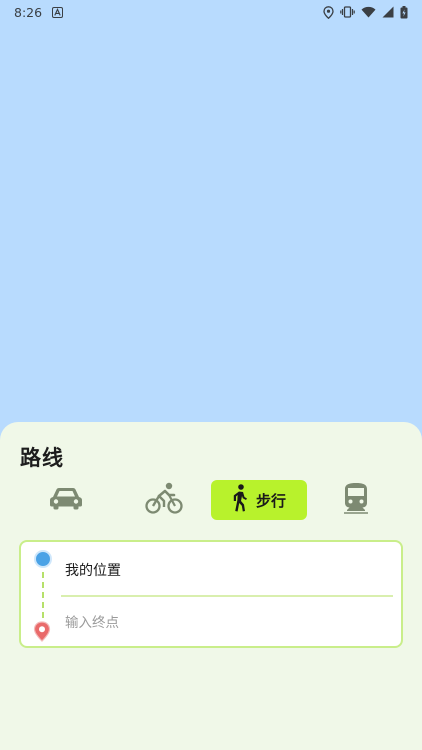 This screenshot has height=750, width=422. Describe the element at coordinates (347, 12) in the screenshot. I see `vibrate-icon` at that location.